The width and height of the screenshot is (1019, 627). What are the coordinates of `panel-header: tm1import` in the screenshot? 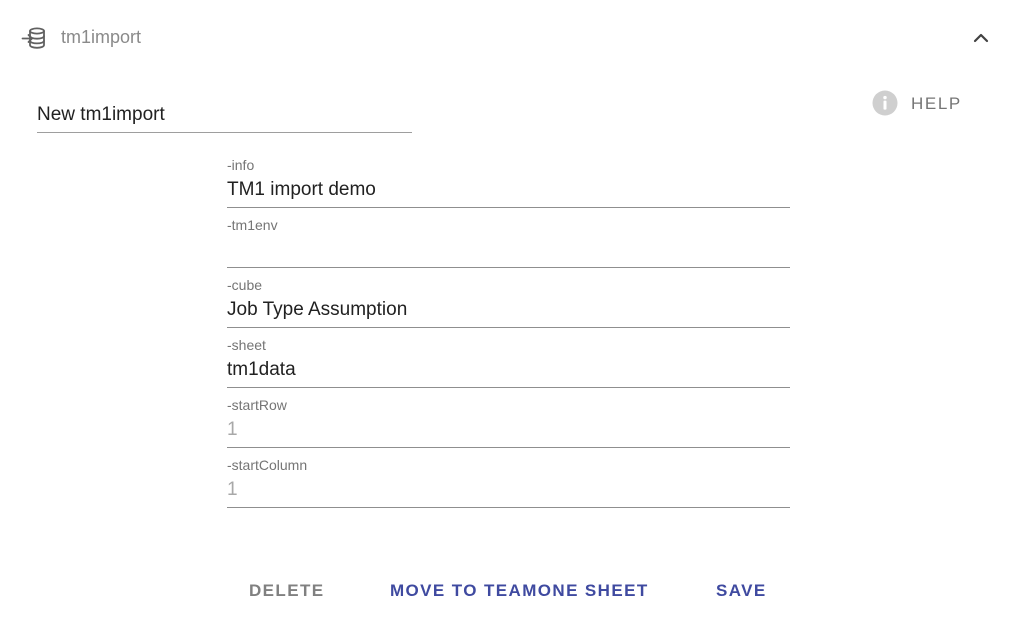 It's located at (509, 37).